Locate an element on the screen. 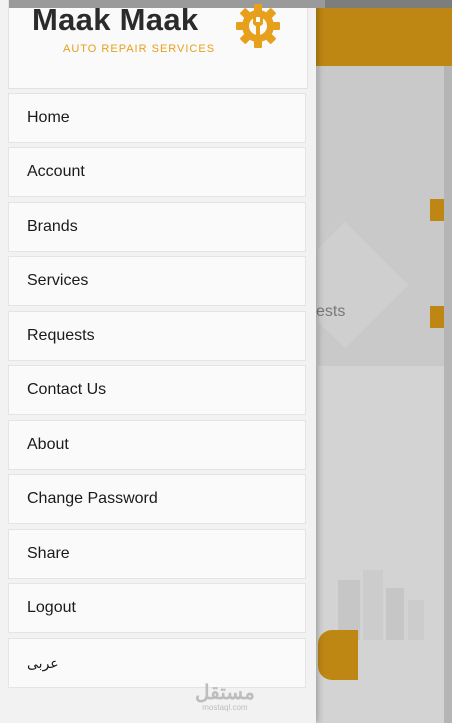 This screenshot has height=723, width=452. menu-item-label: عربى is located at coordinates (43, 663).